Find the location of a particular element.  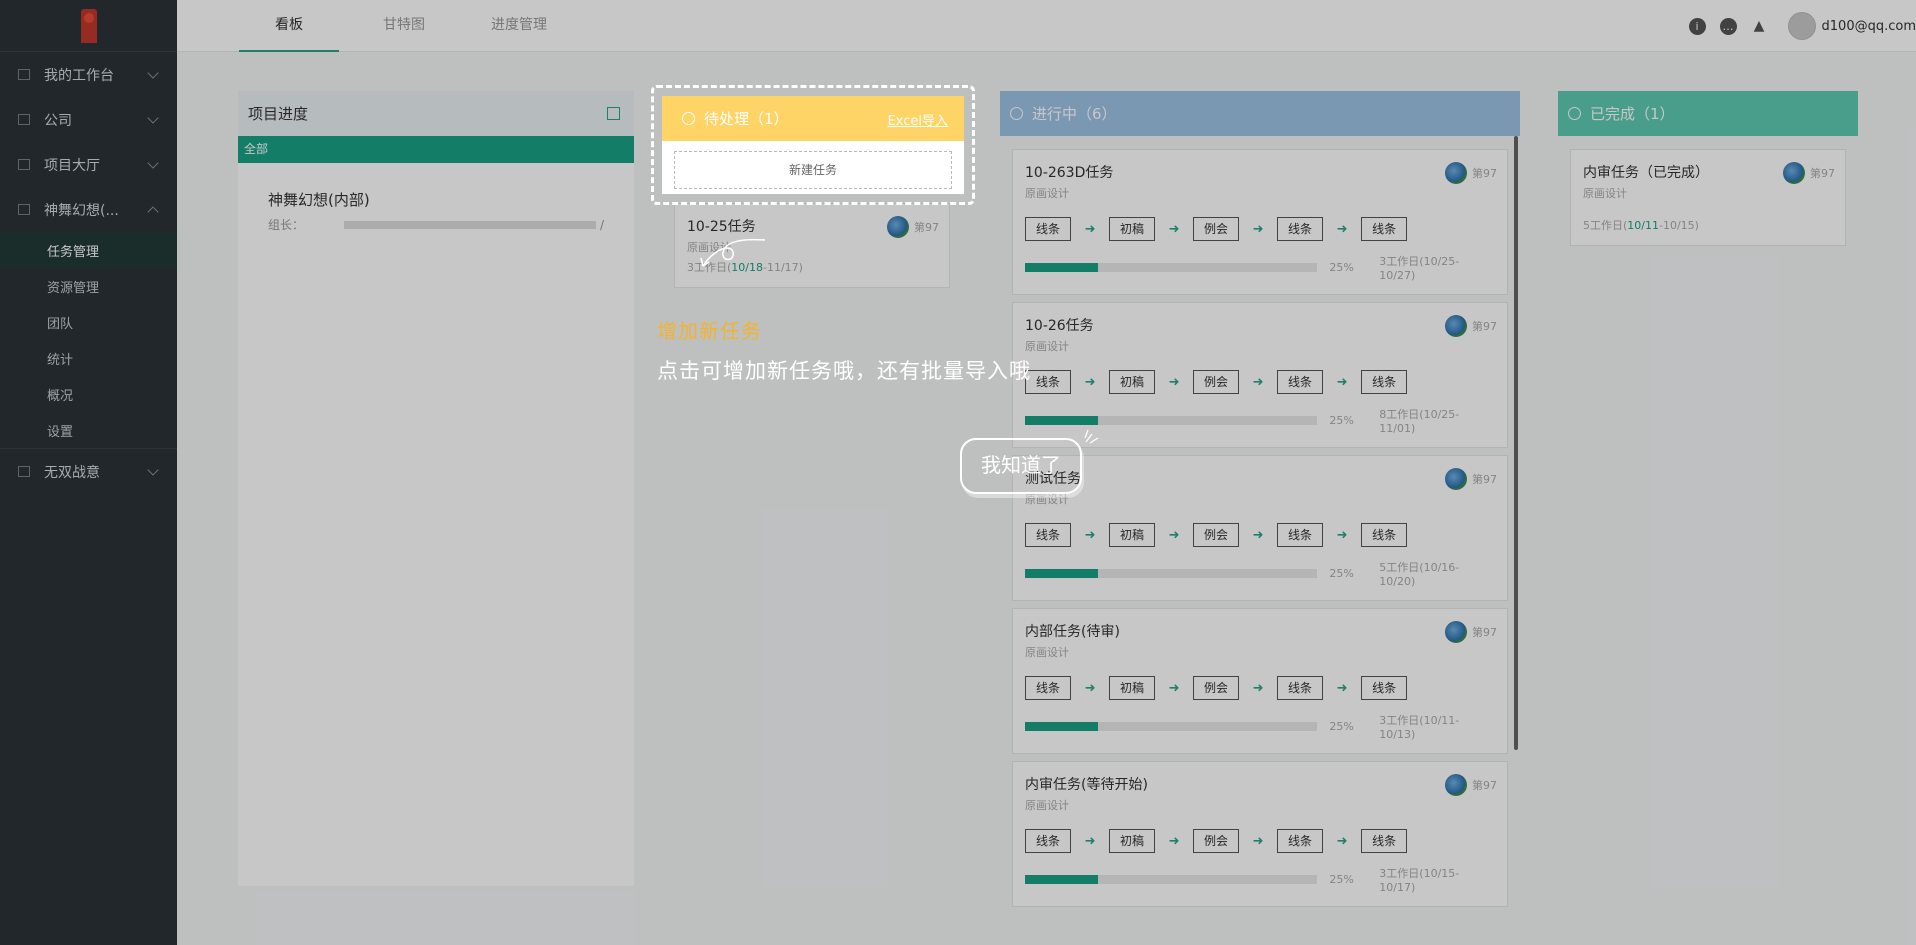

task-days: 3工作日(10/11-10/13) is located at coordinates (1419, 727).